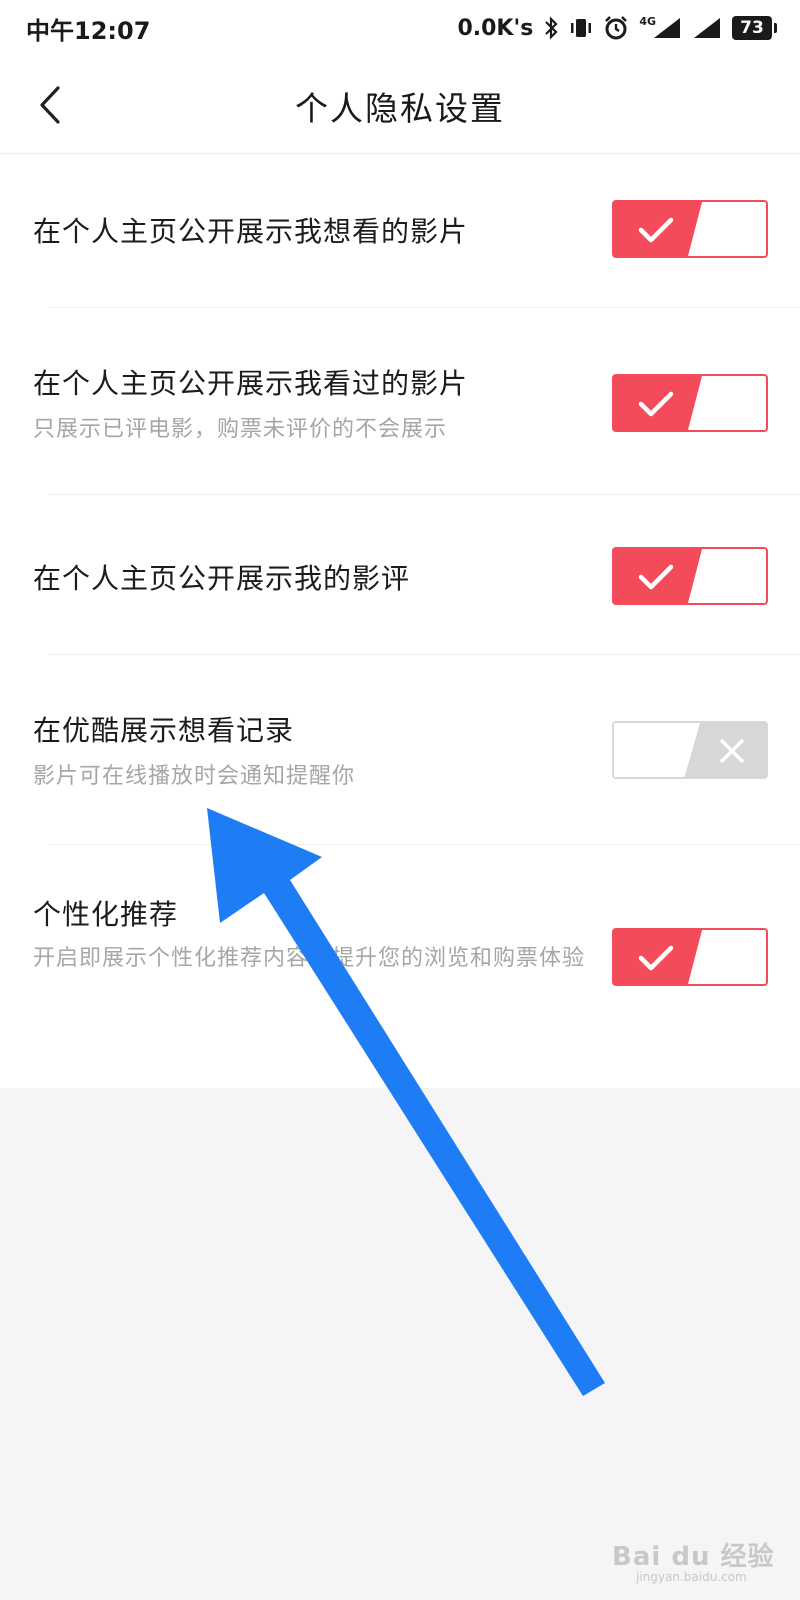  I want to click on status-time: 中午12:07, so click(88, 30).